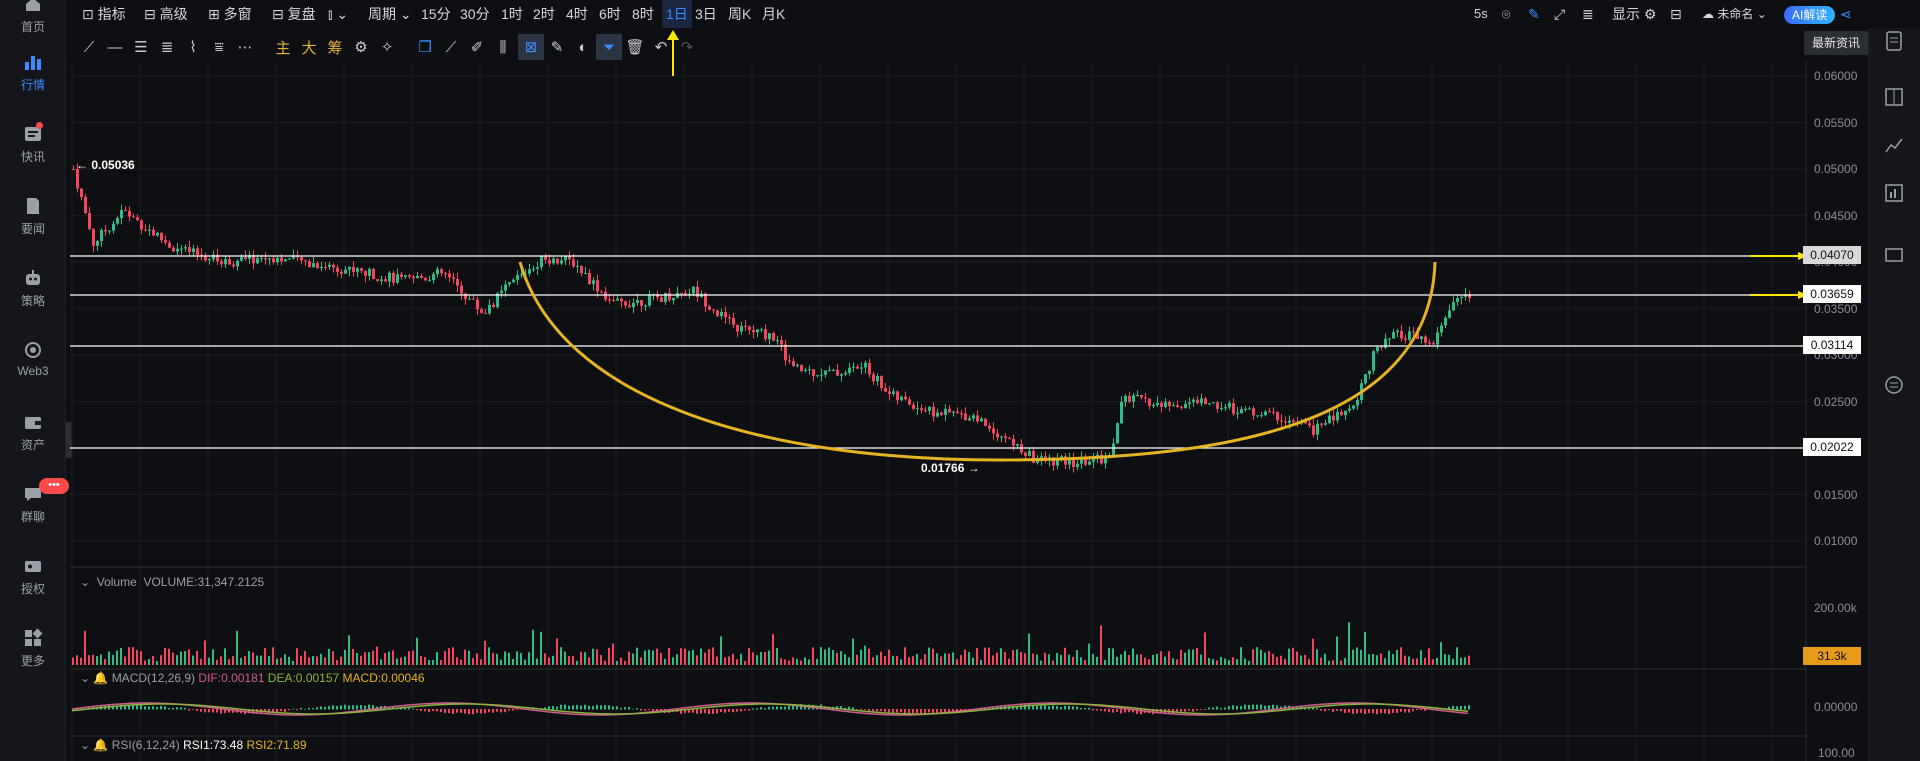 Image resolution: width=1920 pixels, height=761 pixels. I want to click on depth-chart-icon, so click(1894, 145).